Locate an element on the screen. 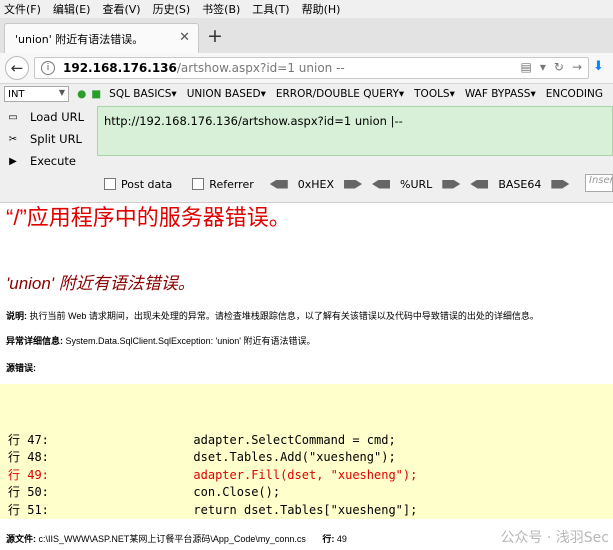  split-url-icon: ✂ is located at coordinates (13, 139).